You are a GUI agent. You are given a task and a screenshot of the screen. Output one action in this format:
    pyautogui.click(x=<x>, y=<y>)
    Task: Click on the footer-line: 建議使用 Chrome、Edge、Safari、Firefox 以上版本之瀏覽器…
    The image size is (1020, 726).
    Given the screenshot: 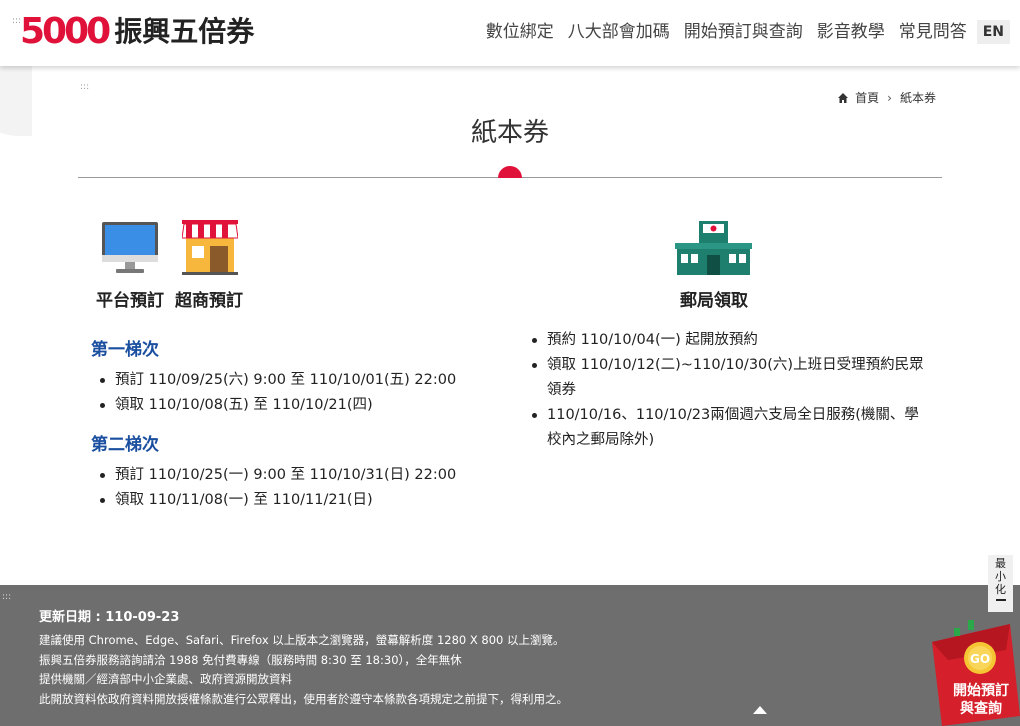 What is the action you would take?
    pyautogui.click(x=302, y=640)
    